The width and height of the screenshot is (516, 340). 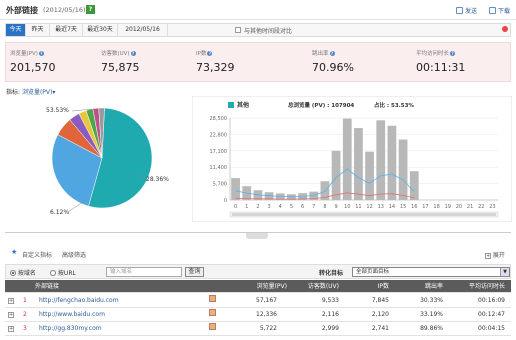 I want to click on row-ip: 2,741, so click(x=380, y=328).